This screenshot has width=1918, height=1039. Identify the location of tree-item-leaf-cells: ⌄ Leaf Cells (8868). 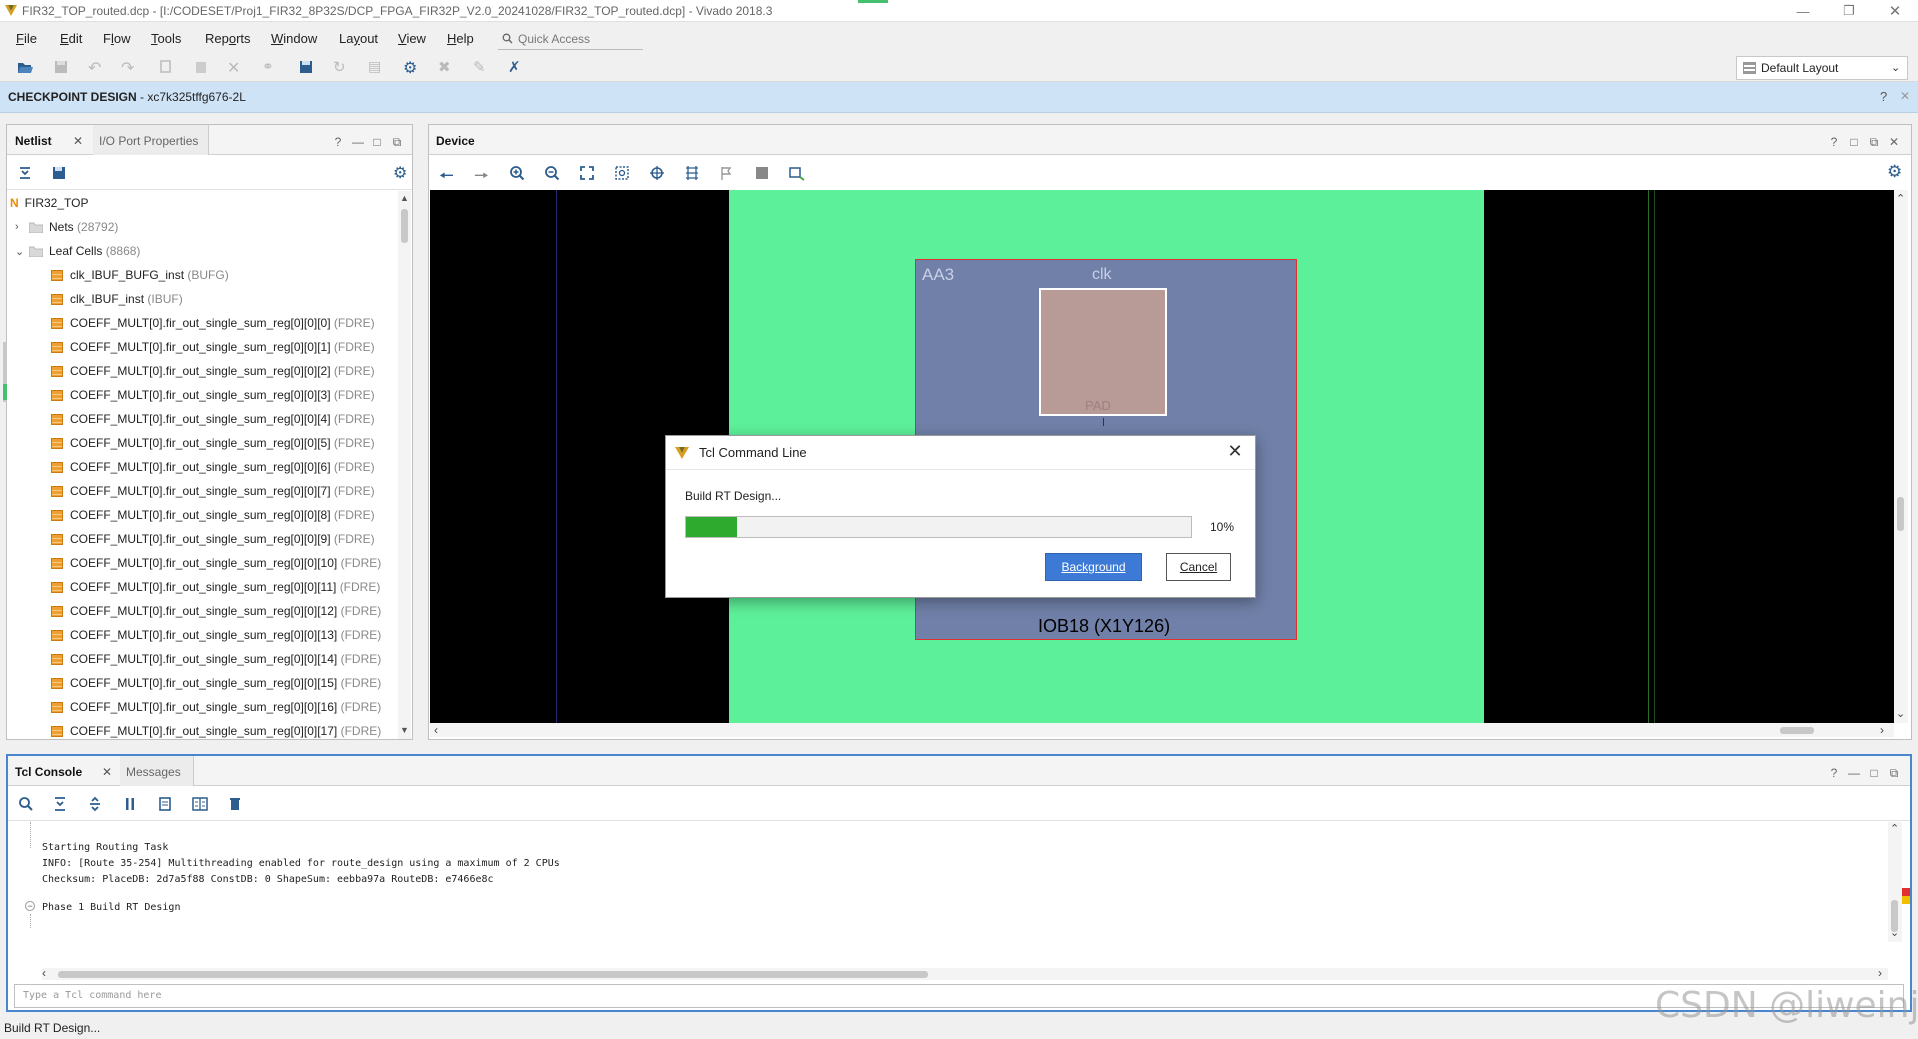
(215, 251).